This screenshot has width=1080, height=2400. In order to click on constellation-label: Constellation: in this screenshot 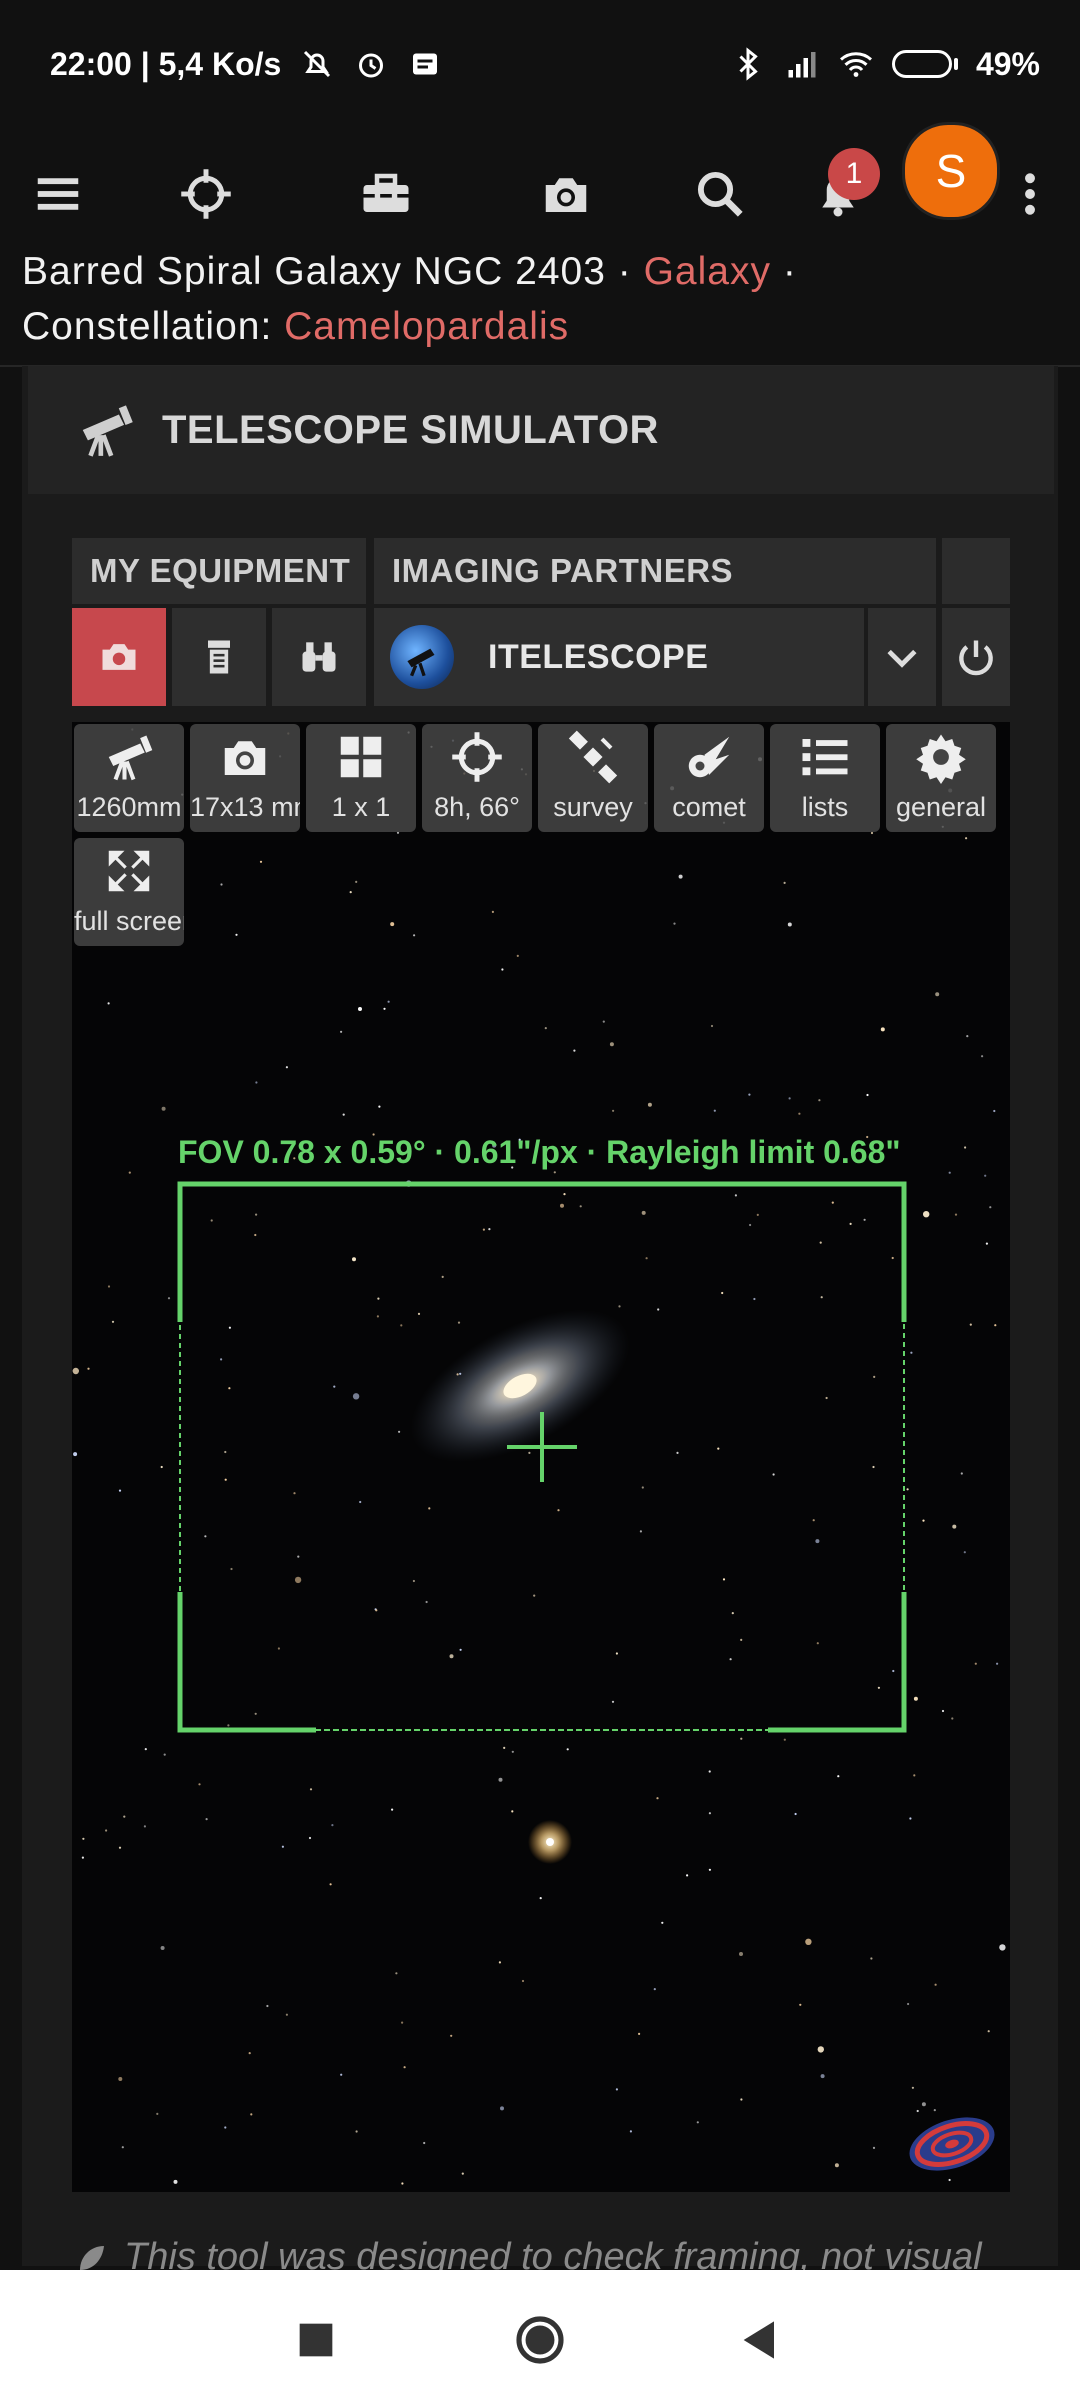, I will do `click(153, 326)`.